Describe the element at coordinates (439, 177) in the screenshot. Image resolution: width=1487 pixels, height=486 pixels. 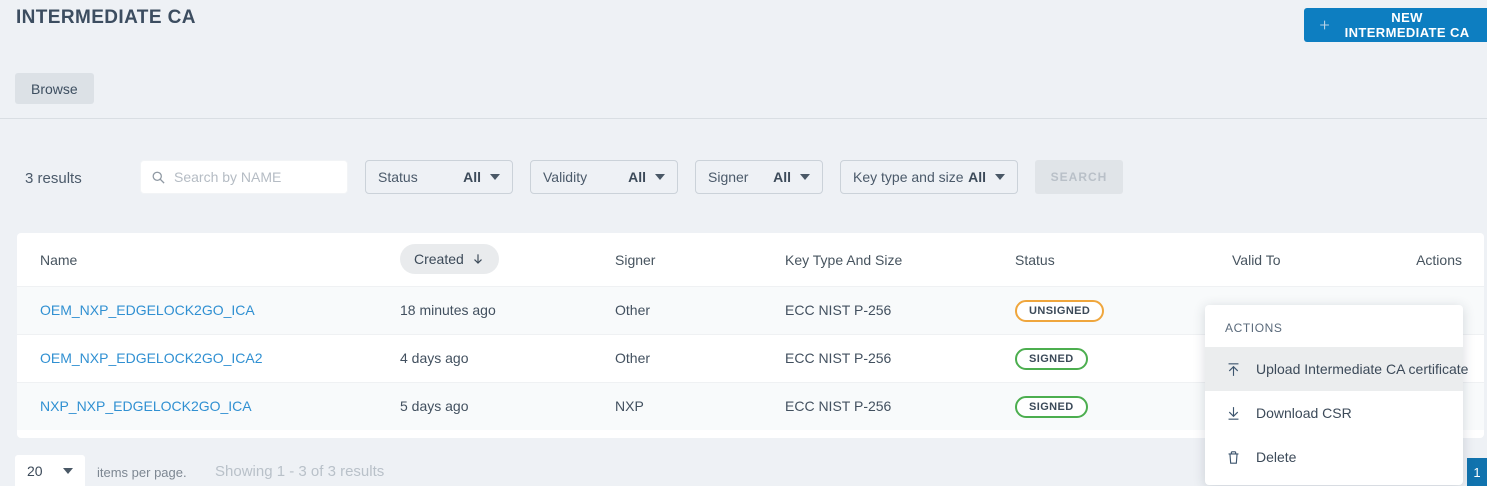
I see `filter-dropdown-status: Status All` at that location.